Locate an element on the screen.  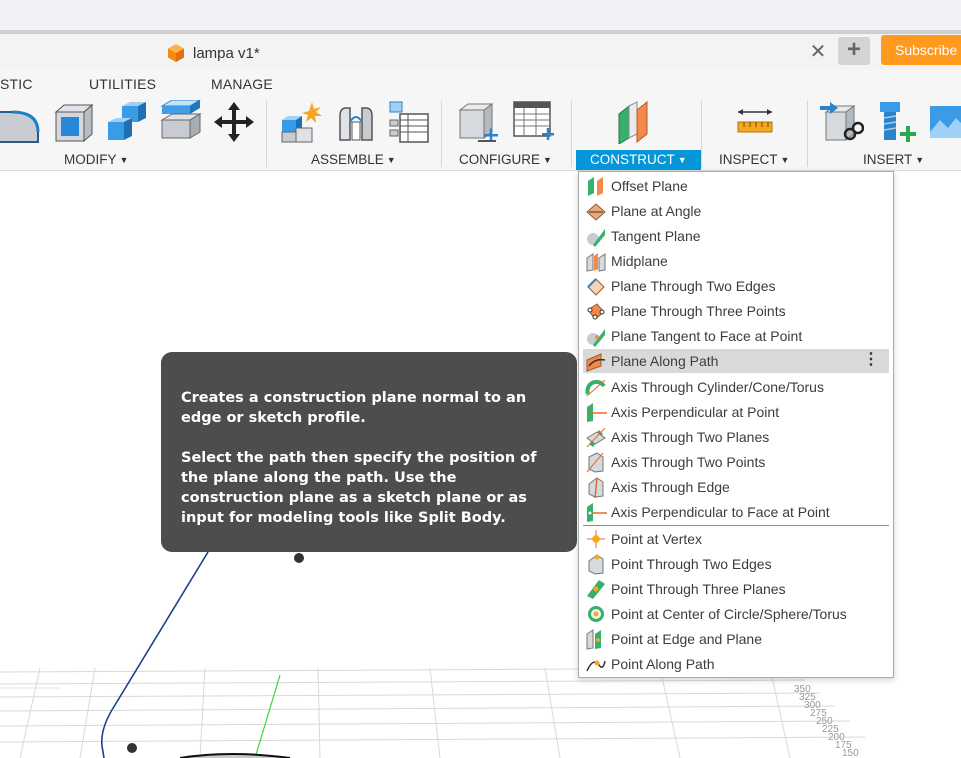
menu-separator is located at coordinates (736, 525).